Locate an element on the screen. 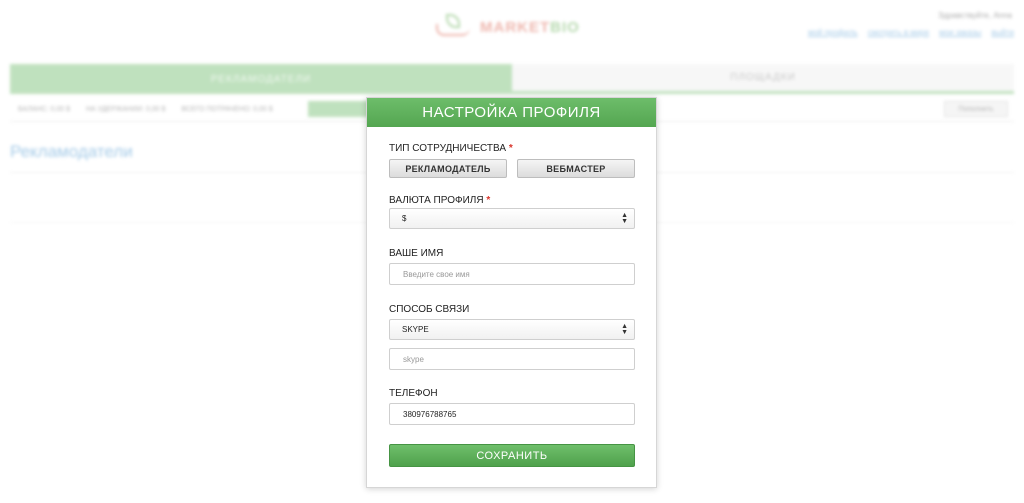 This screenshot has width=1024, height=503. modal-header: НАСТРОЙКА ПРОФИЛЯ is located at coordinates (511, 112).